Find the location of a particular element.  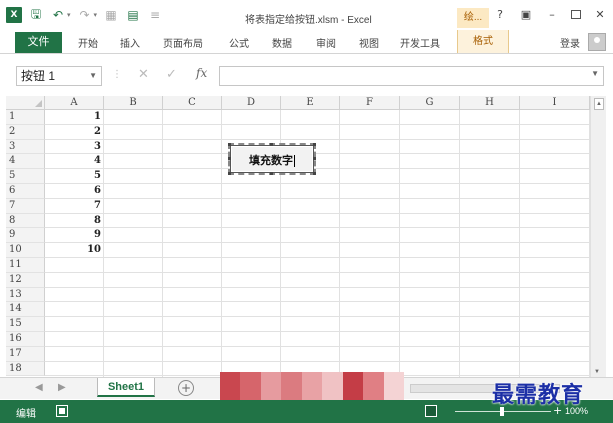

row-header-2: 2 is located at coordinates (25, 132).